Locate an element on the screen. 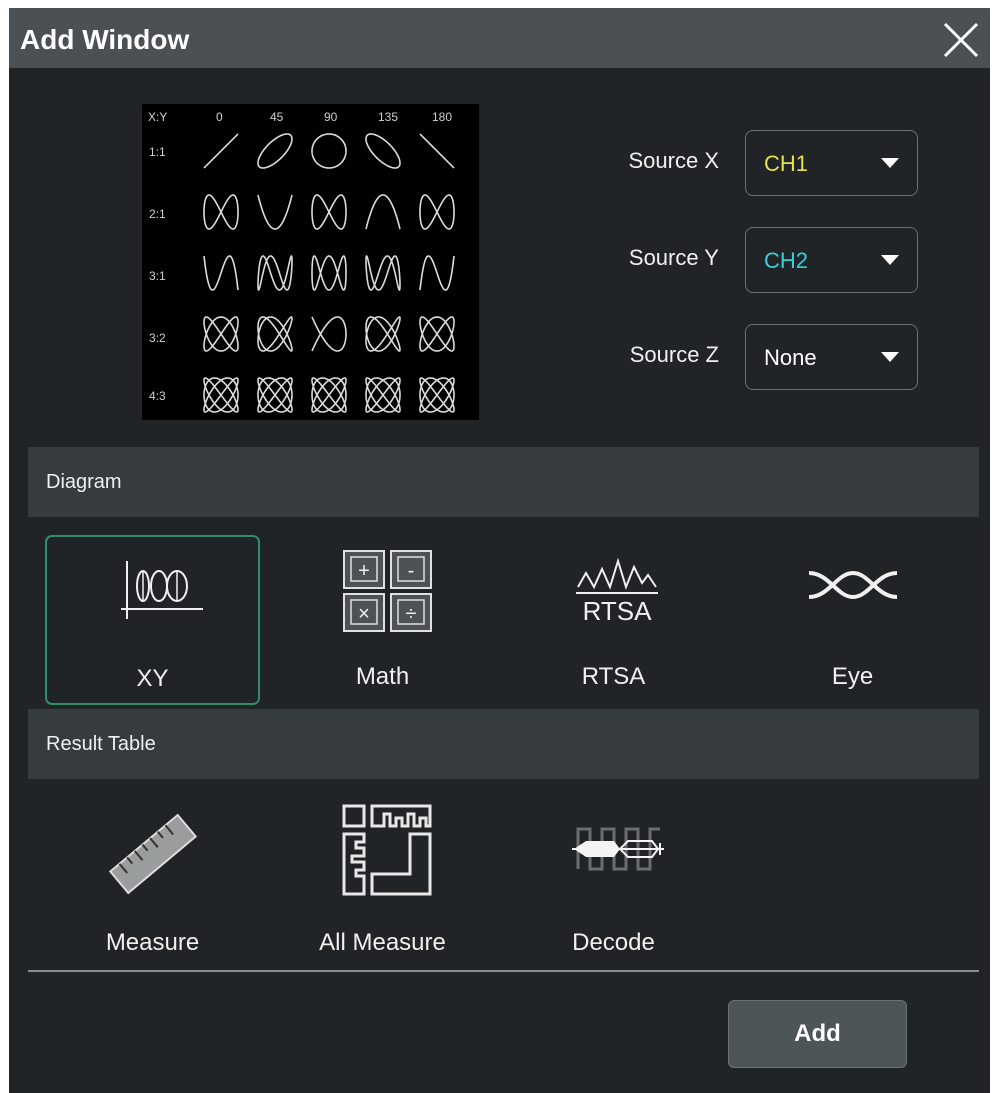 The width and height of the screenshot is (992, 1093). xy-icon is located at coordinates (162, 590).